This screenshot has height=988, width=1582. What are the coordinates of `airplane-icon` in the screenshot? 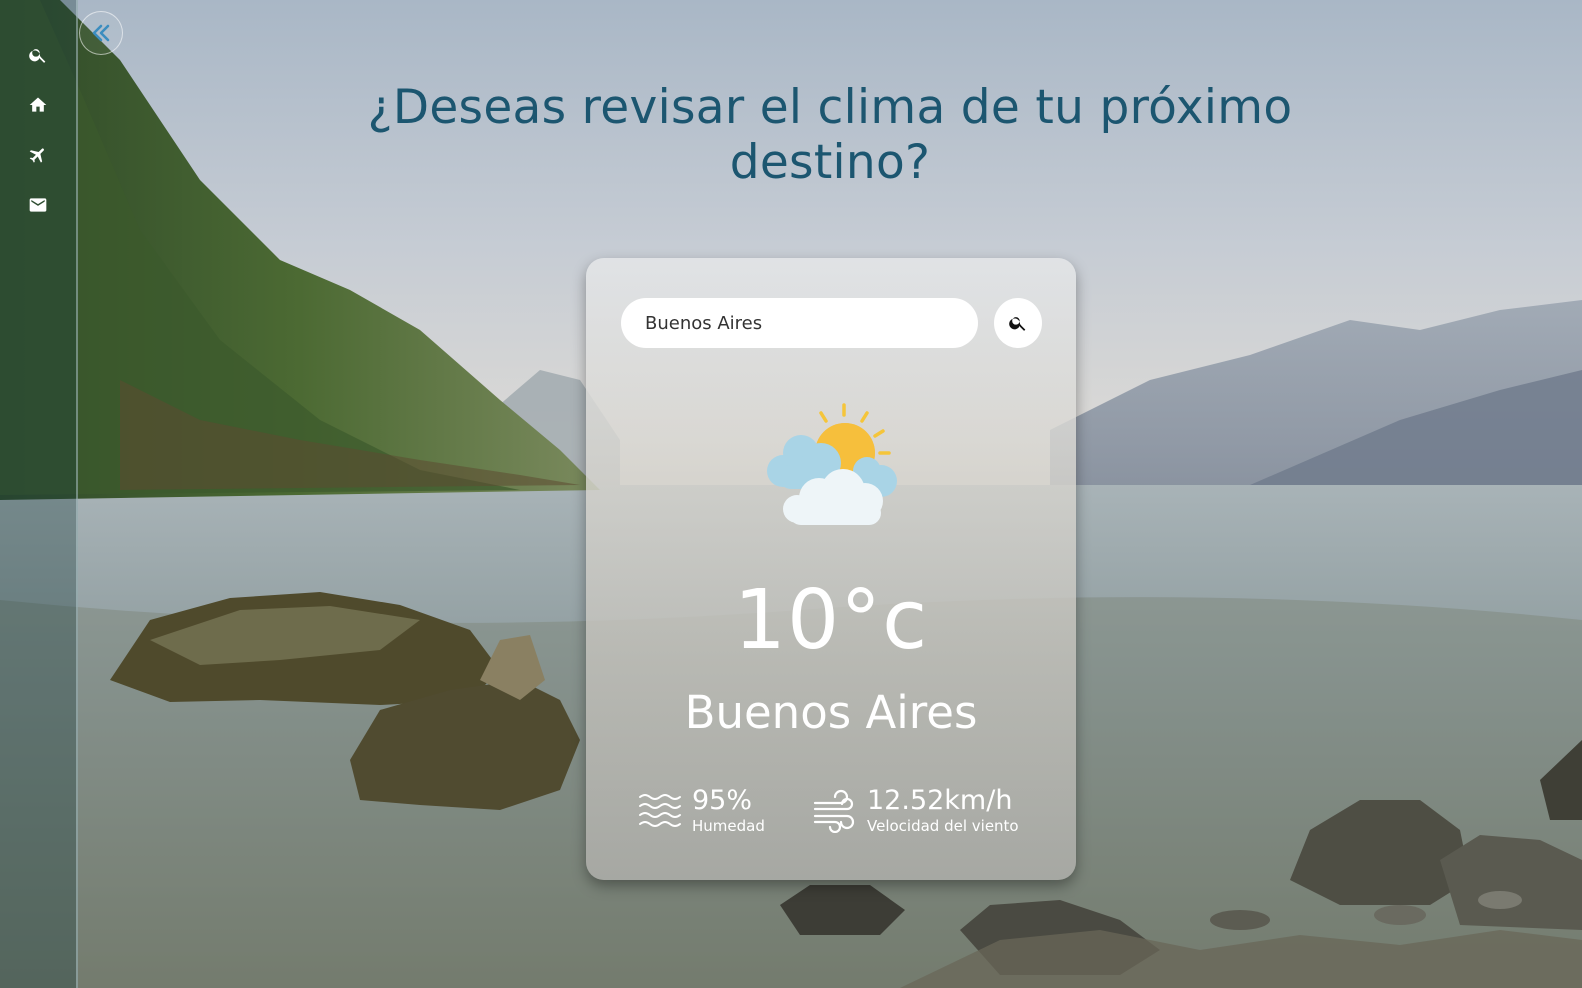 It's located at (38, 155).